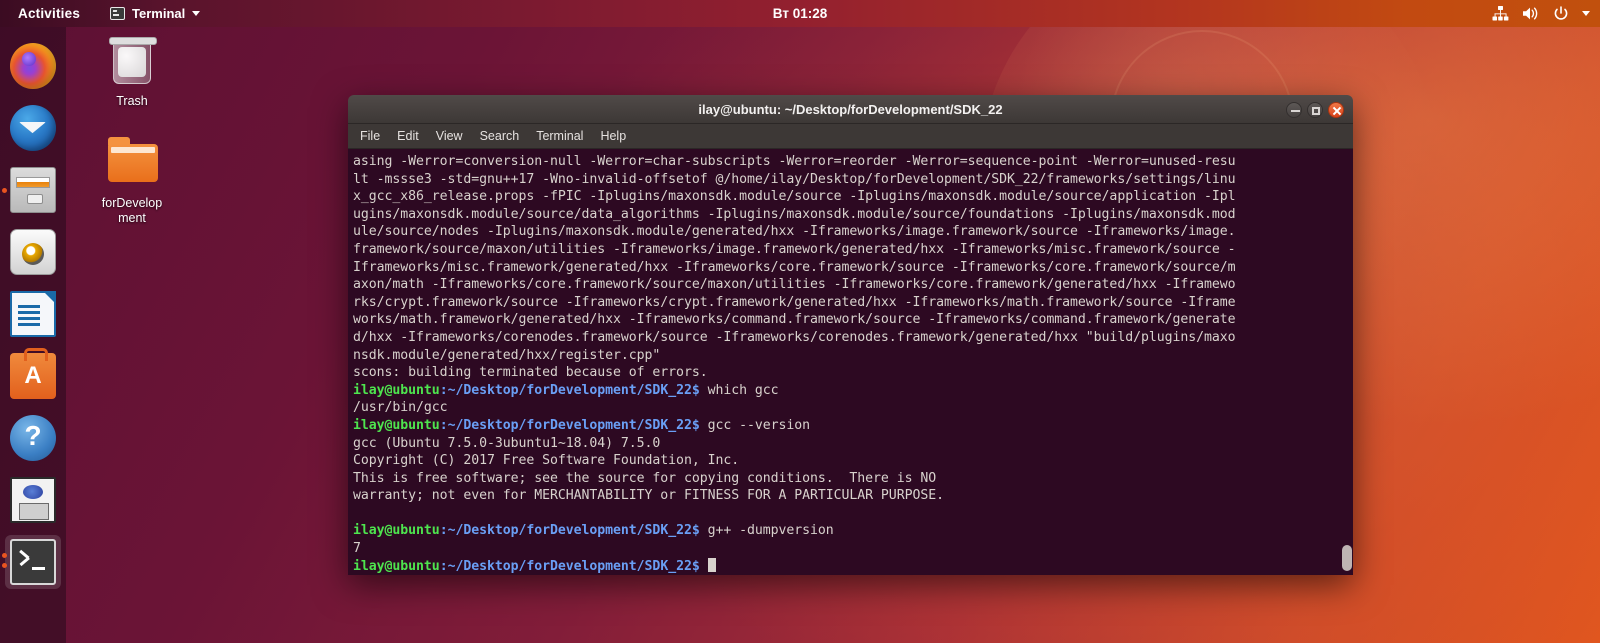  I want to click on menu-help: Help, so click(613, 136).